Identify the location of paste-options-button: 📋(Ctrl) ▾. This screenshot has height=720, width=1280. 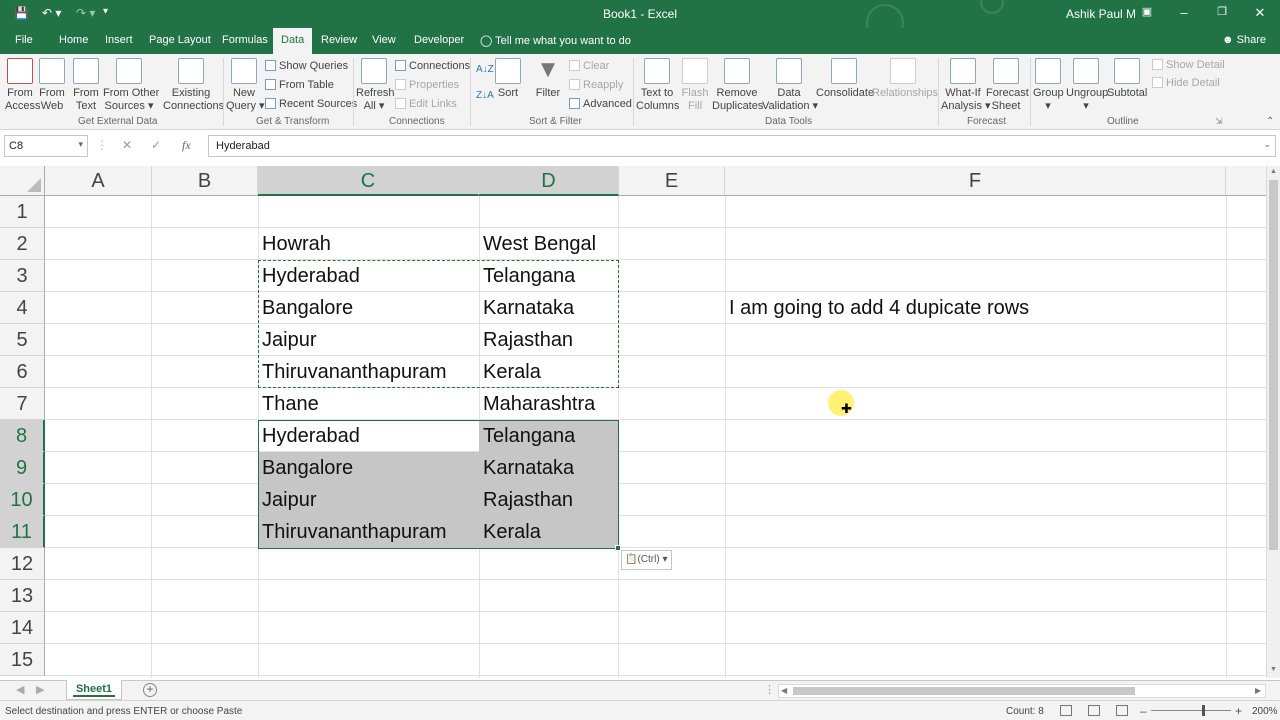
(646, 560).